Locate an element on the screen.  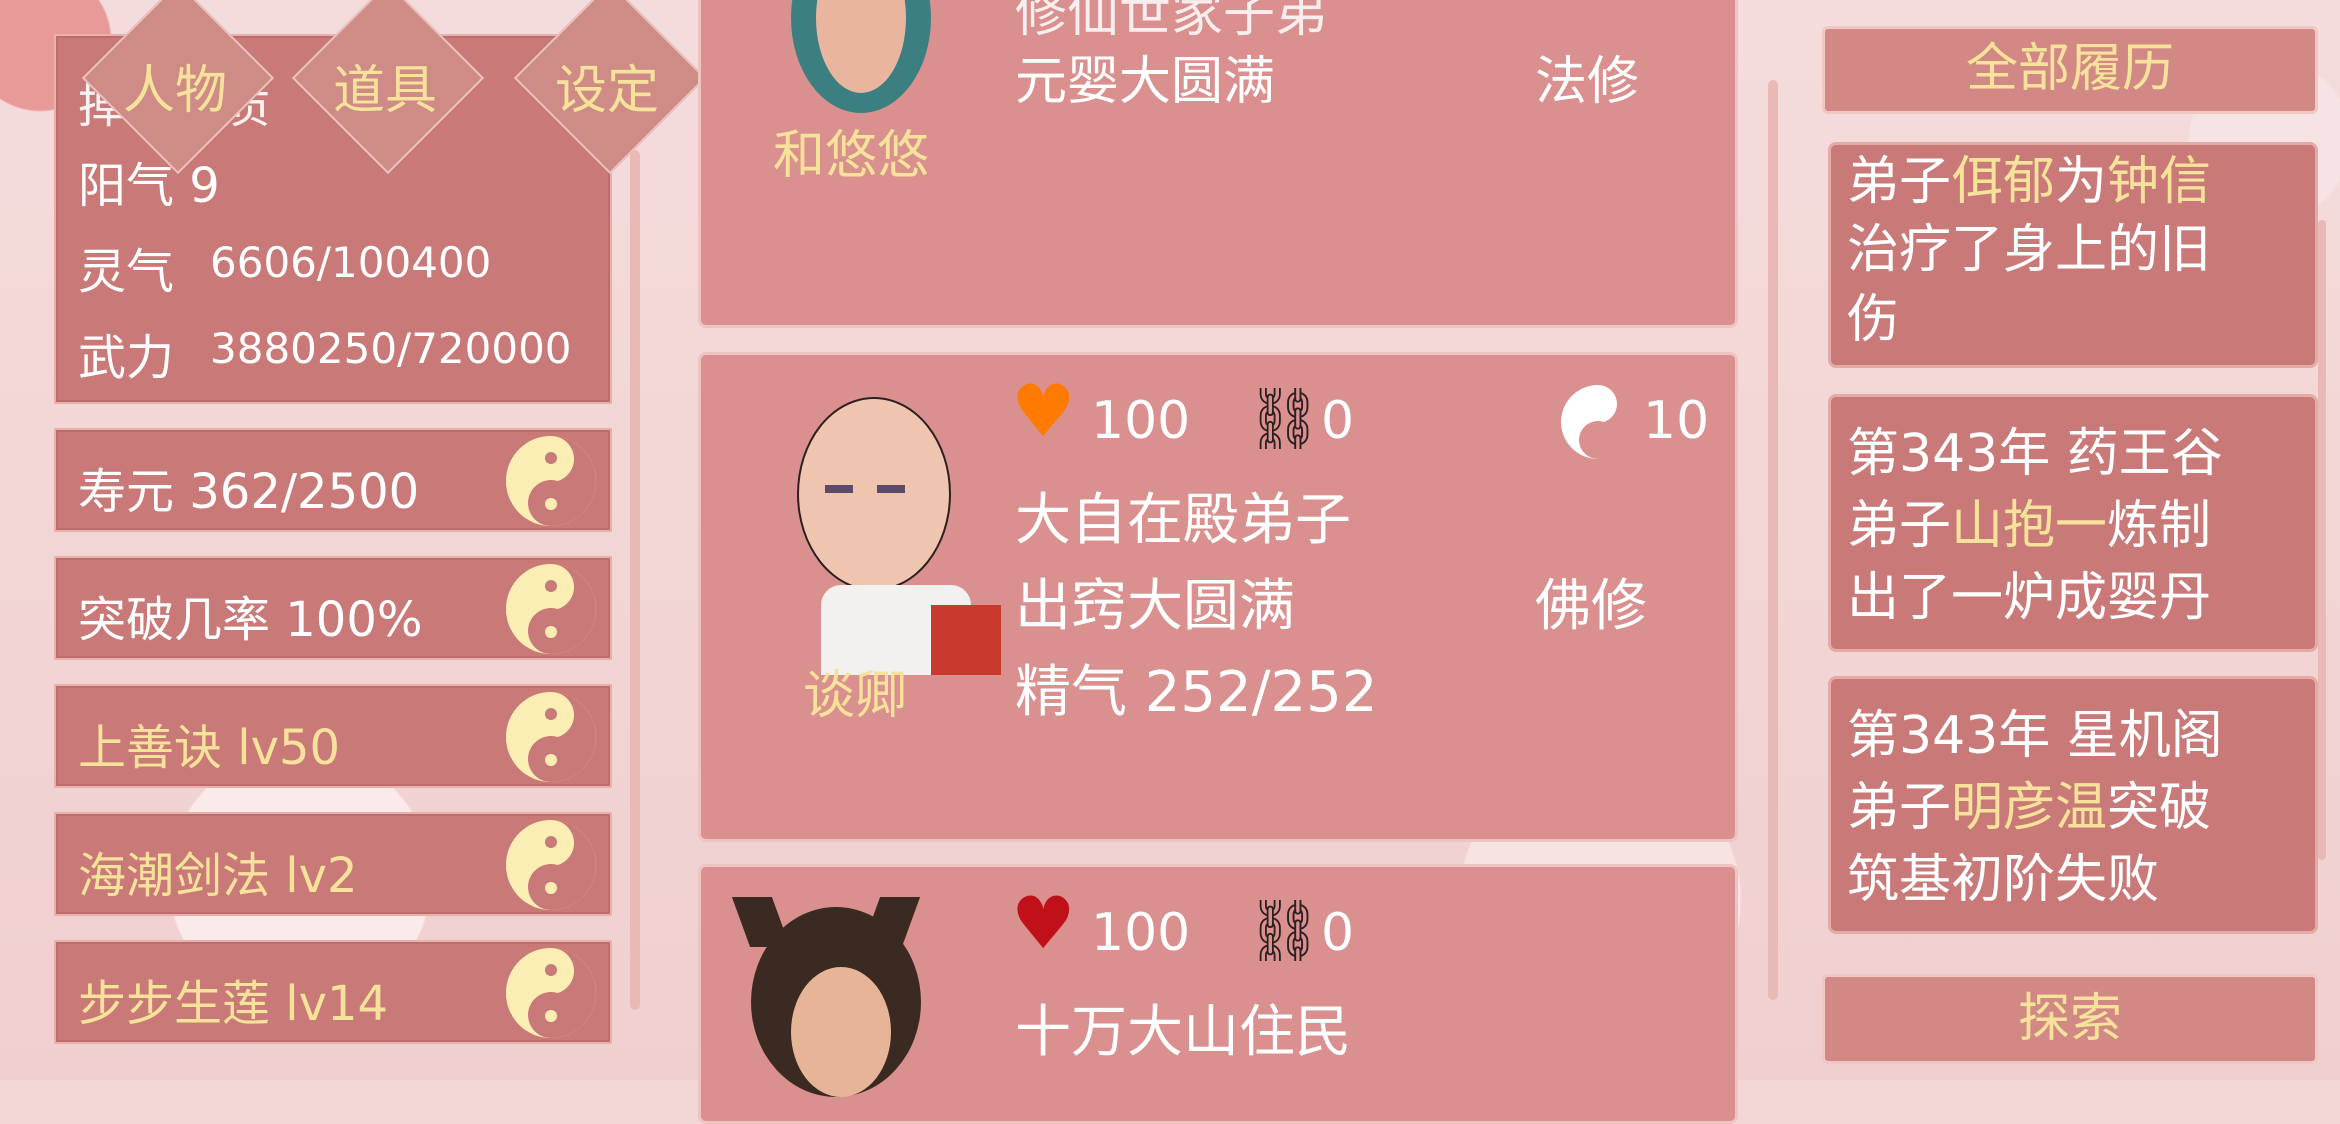
middle-scrollbar is located at coordinates (1773, 540).